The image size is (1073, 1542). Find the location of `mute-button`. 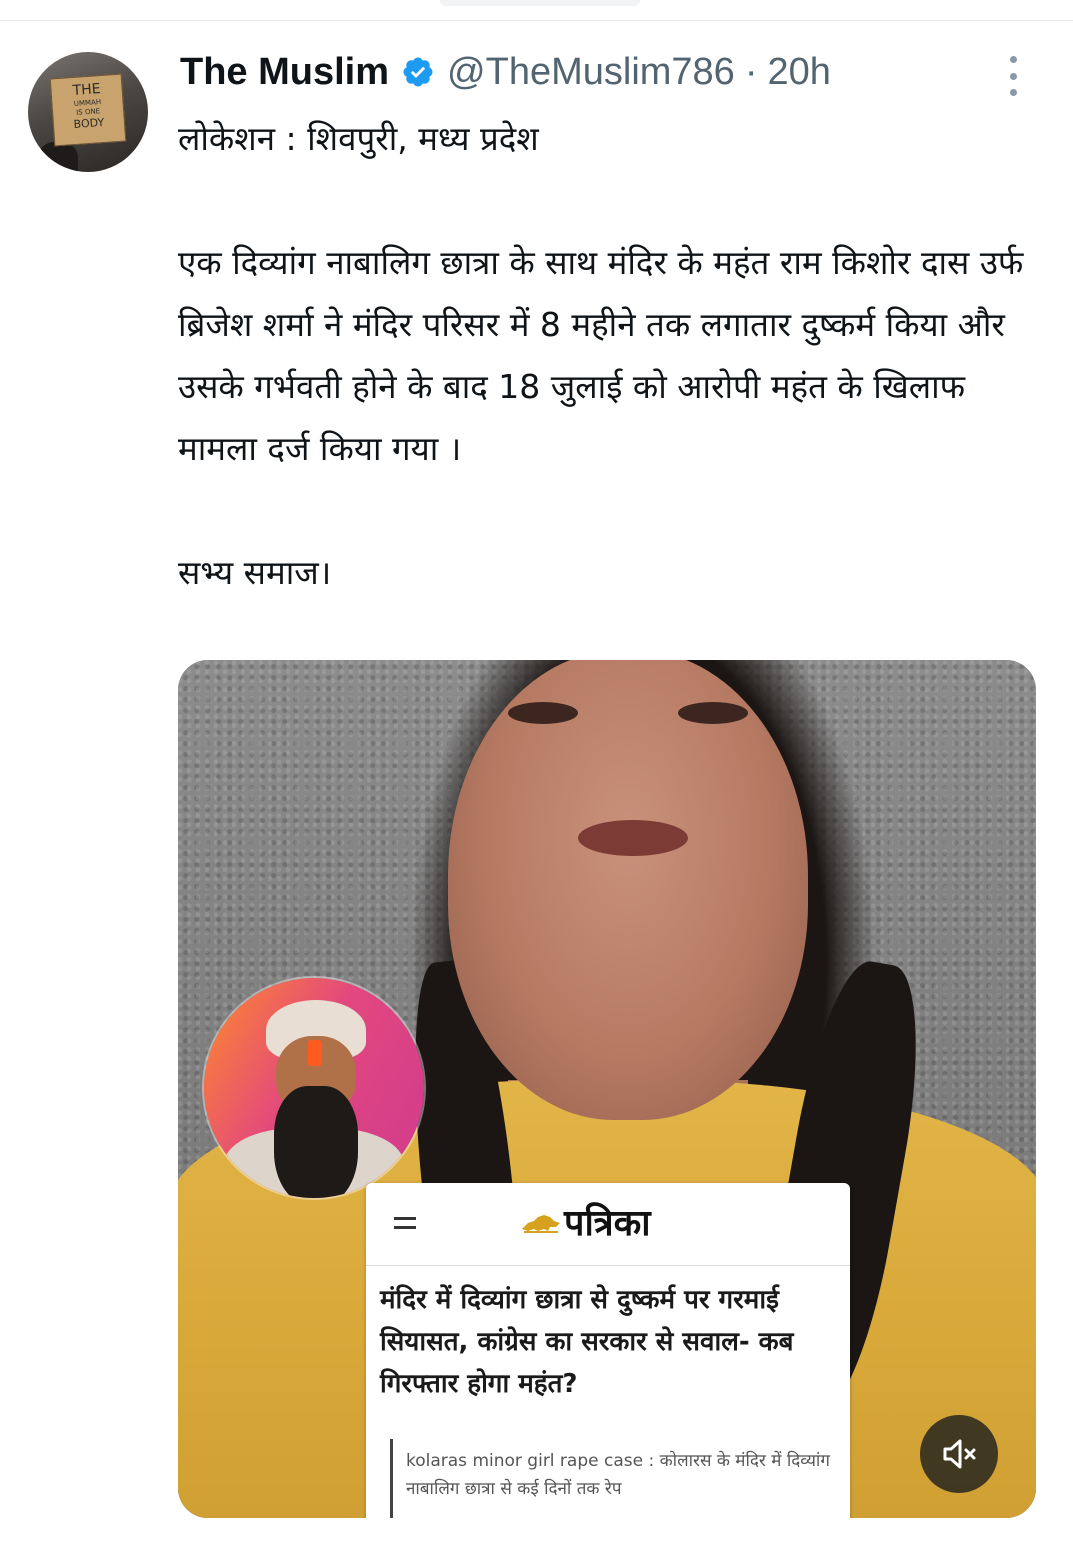

mute-button is located at coordinates (959, 1454).